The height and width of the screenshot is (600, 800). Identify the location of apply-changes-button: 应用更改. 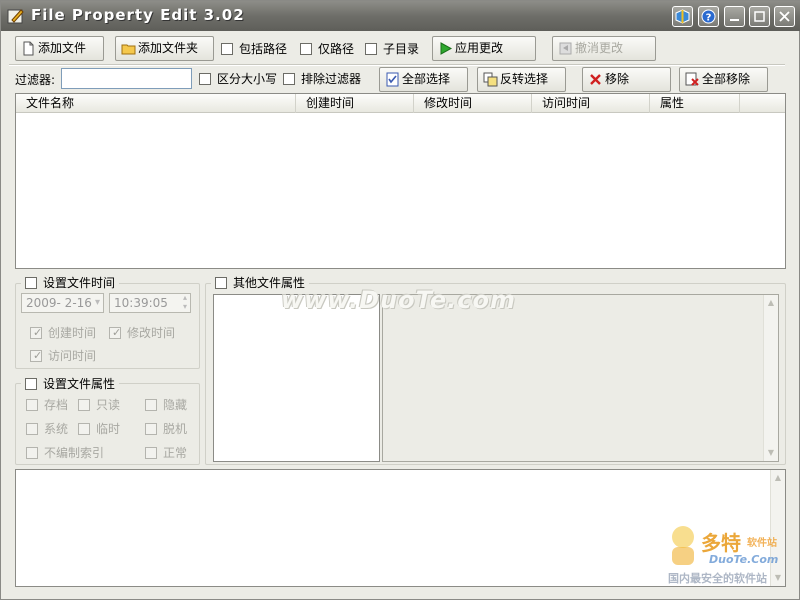
(484, 48).